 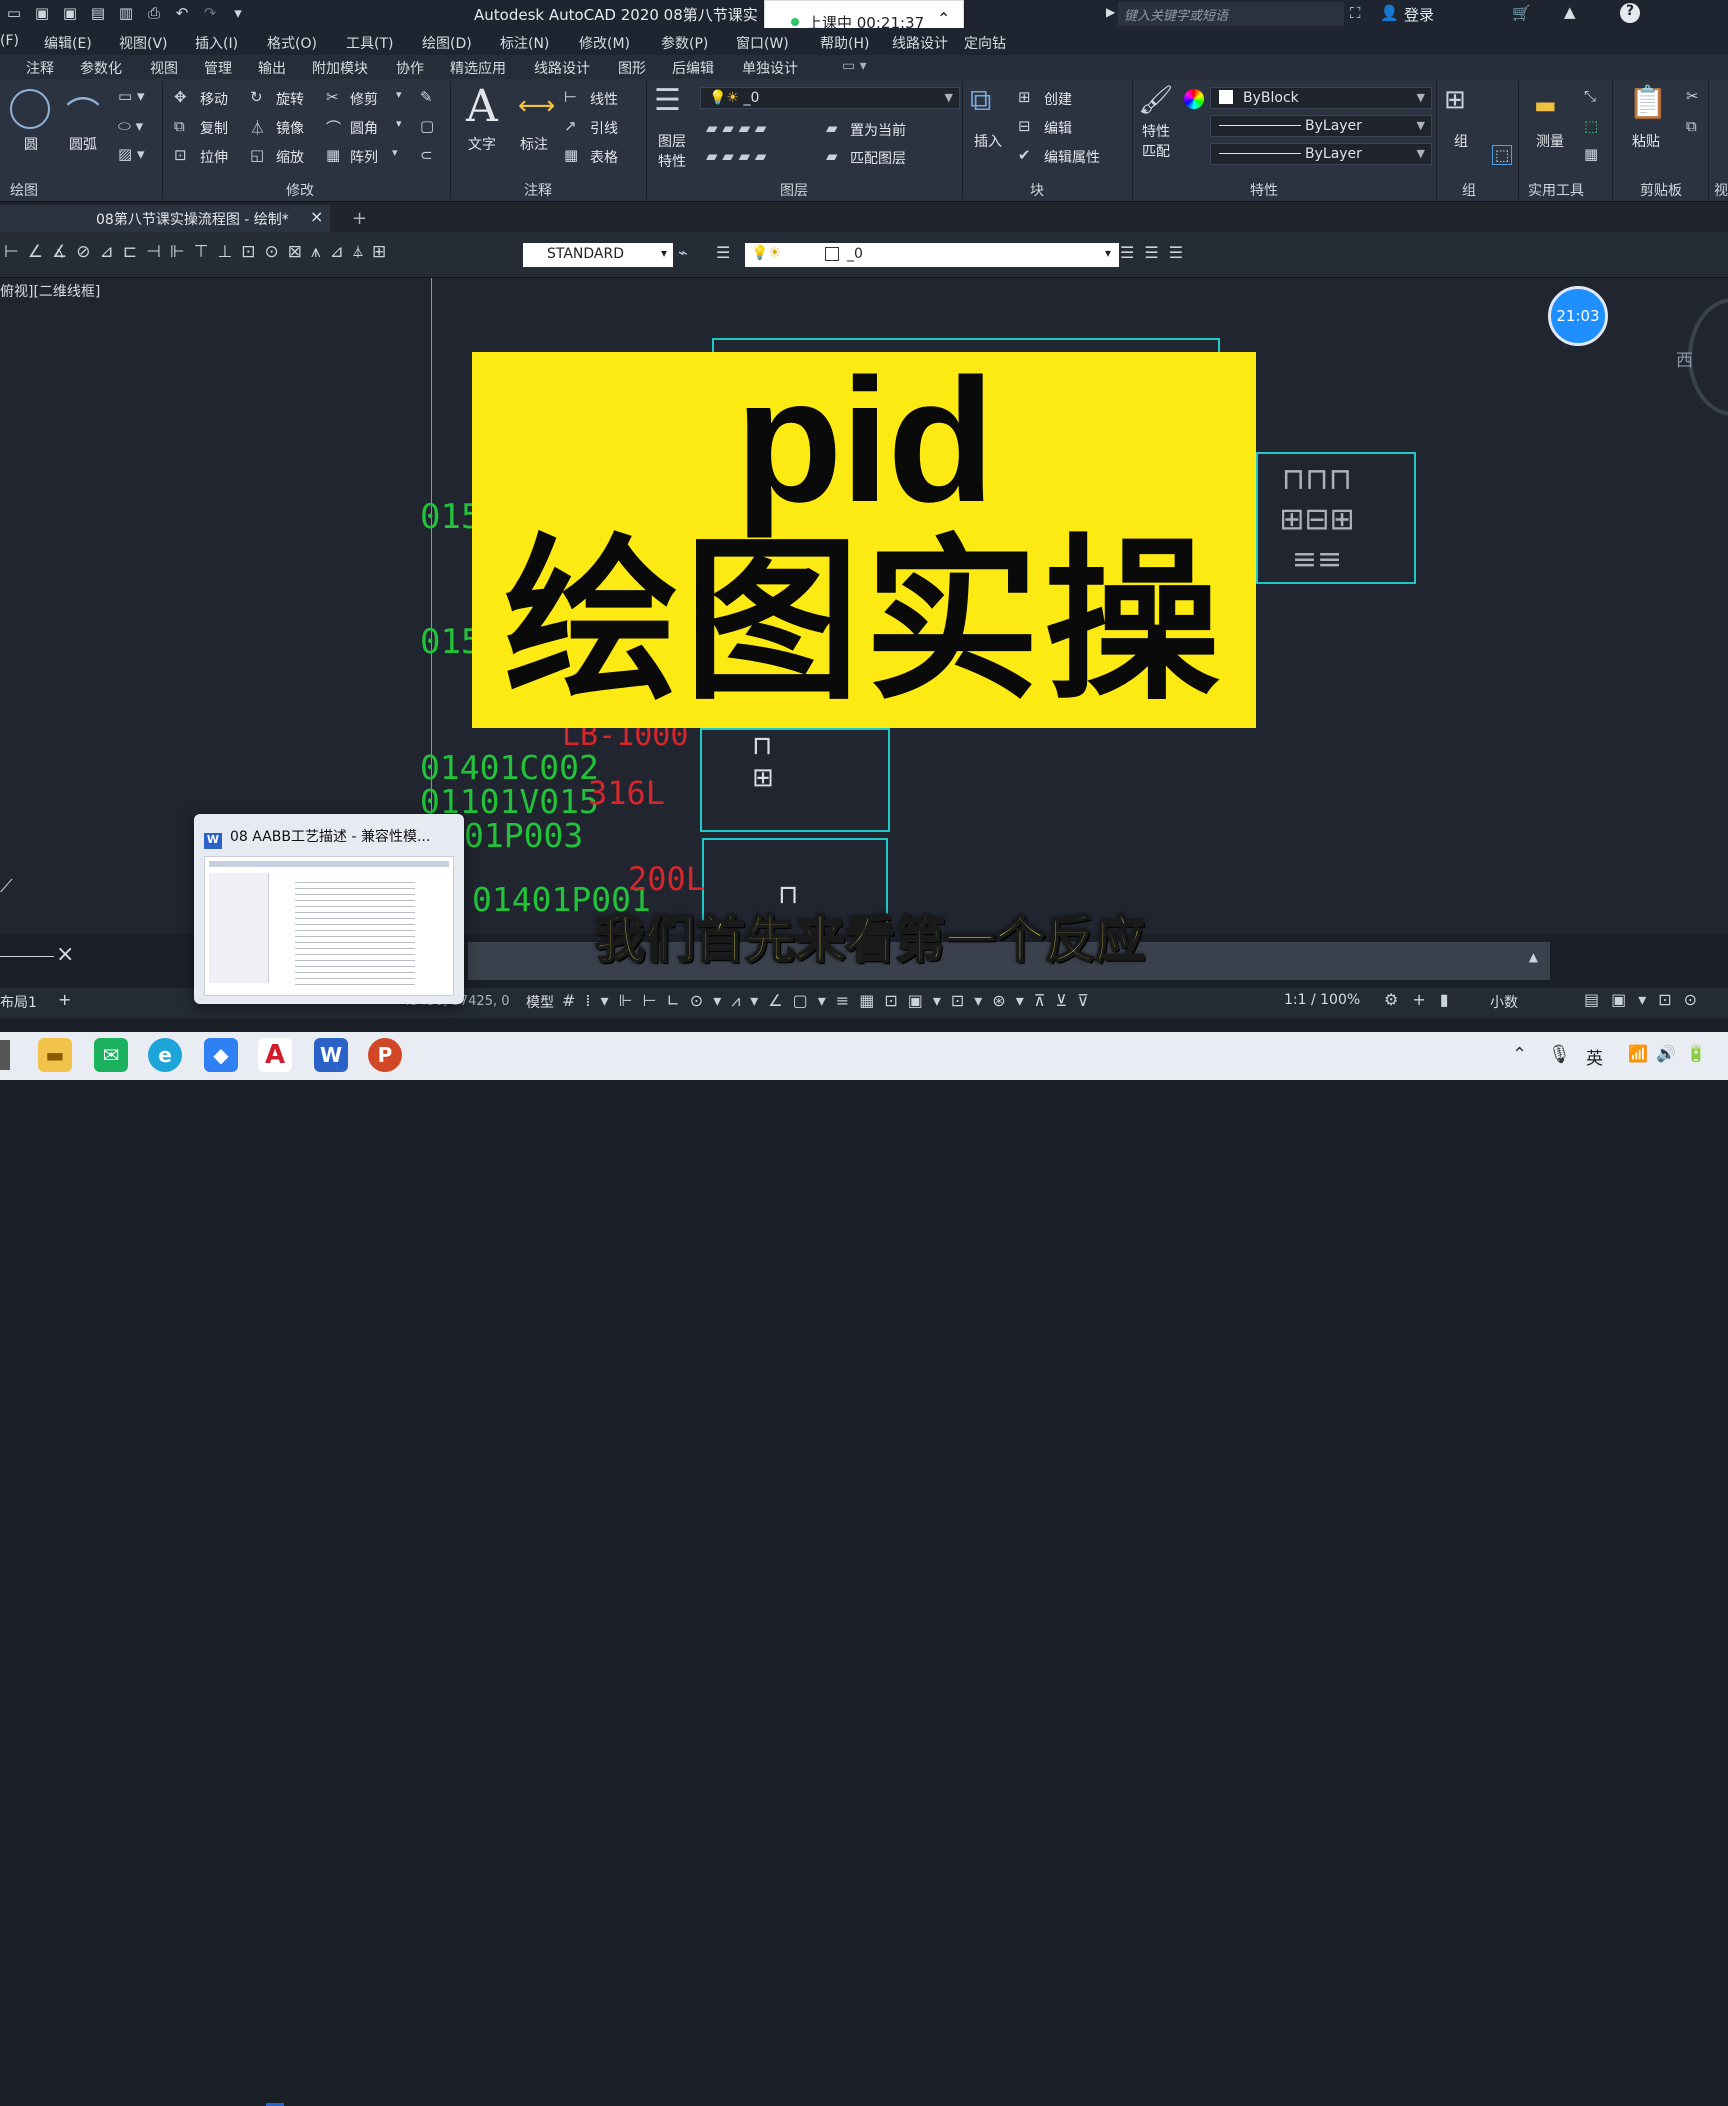 I want to click on add-layout-icon: +, so click(x=64, y=999).